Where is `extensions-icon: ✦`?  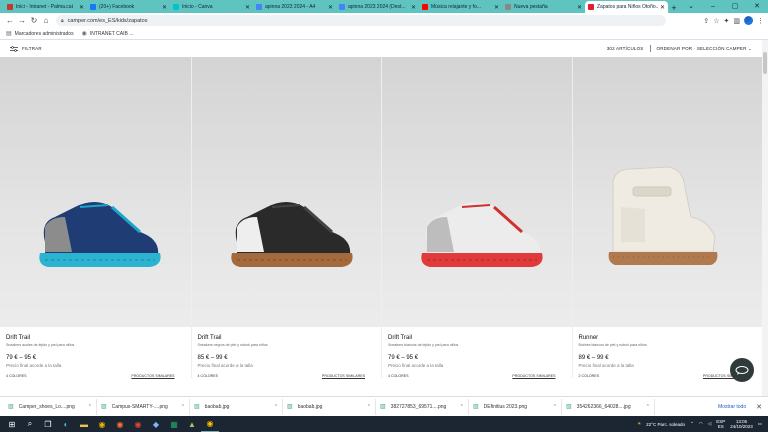 extensions-icon: ✦ is located at coordinates (727, 21).